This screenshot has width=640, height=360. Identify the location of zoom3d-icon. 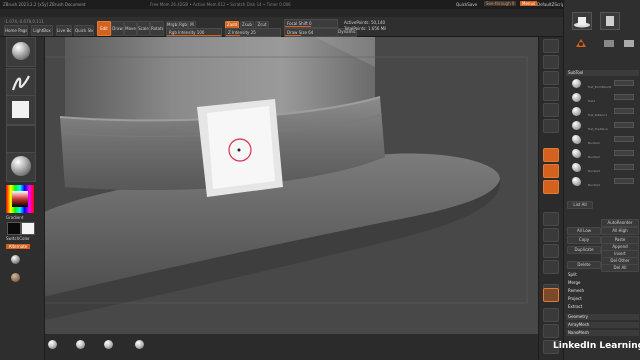
(551, 251).